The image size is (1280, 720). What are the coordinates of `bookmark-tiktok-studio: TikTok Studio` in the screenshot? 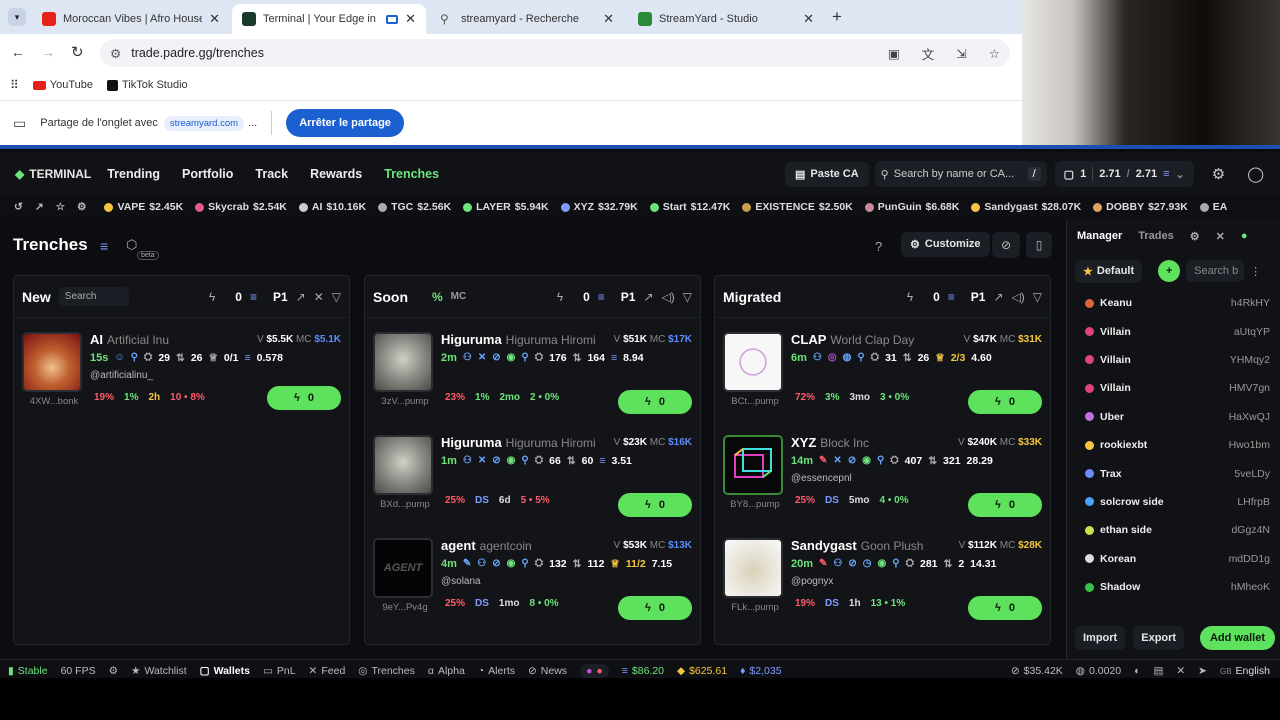 It's located at (147, 85).